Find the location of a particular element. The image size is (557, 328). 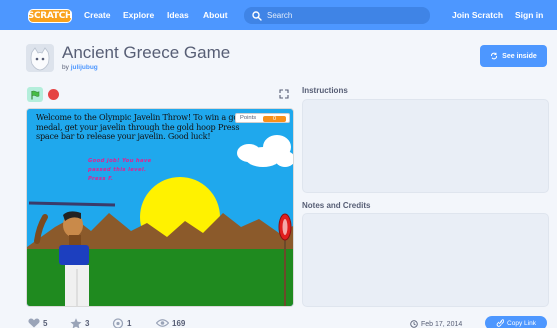

instructions-panel is located at coordinates (425, 146).